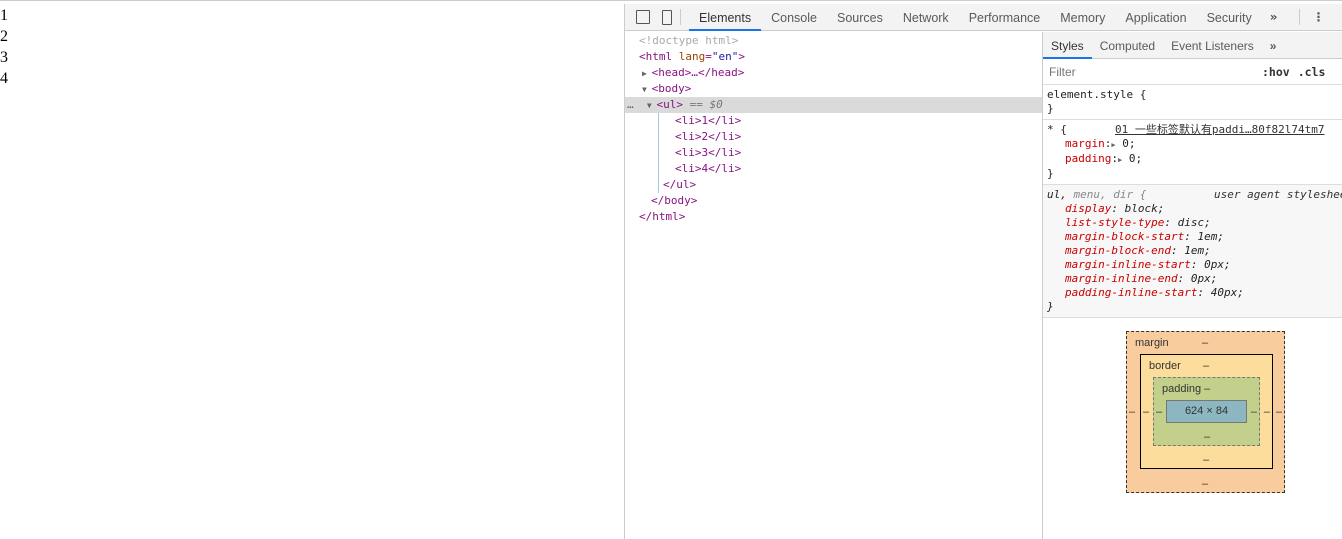  I want to click on expand-arrow-icon: ▶, so click(647, 73).